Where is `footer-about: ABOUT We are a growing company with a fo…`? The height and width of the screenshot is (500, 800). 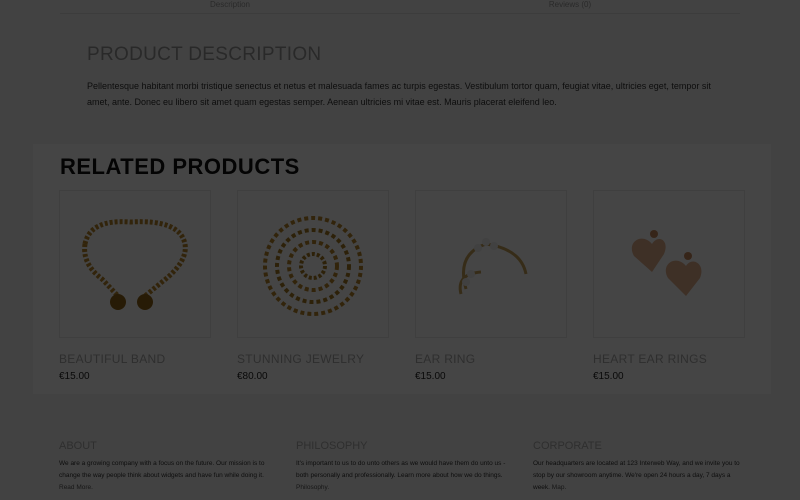 footer-about: ABOUT We are a growing company with a fo… is located at coordinates (166, 467).